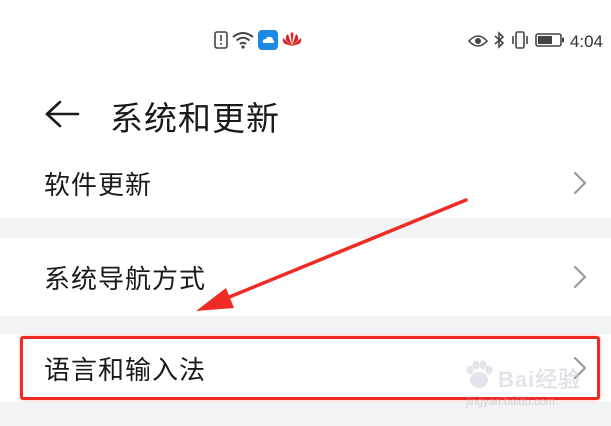 The image size is (611, 426). I want to click on baidu-watermark: Bai经验 jingyan.baidu.com, so click(527, 386).